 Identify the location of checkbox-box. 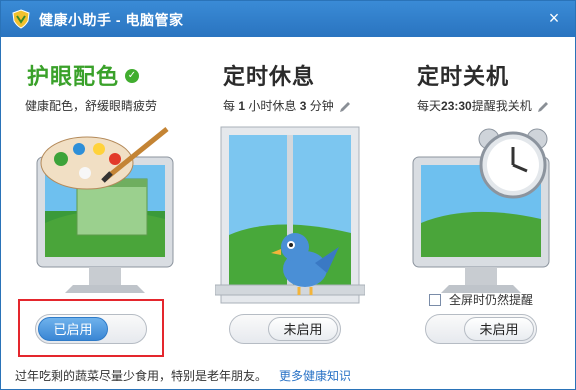
(435, 300).